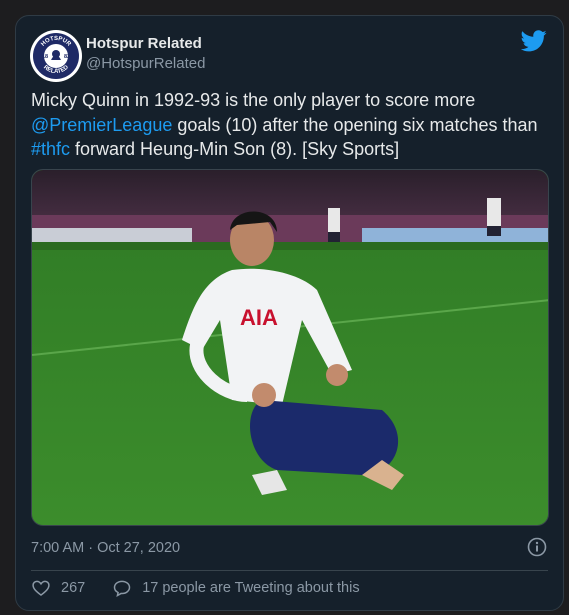 This screenshot has width=569, height=615. Describe the element at coordinates (259, 317) in the screenshot. I see `shirt-sponsor-text: AIA` at that location.